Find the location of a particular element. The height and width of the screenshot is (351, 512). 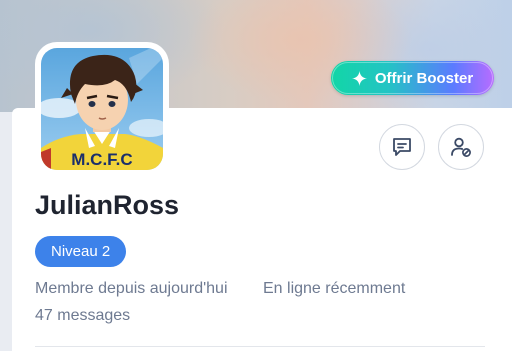

send-message-button is located at coordinates (402, 147).